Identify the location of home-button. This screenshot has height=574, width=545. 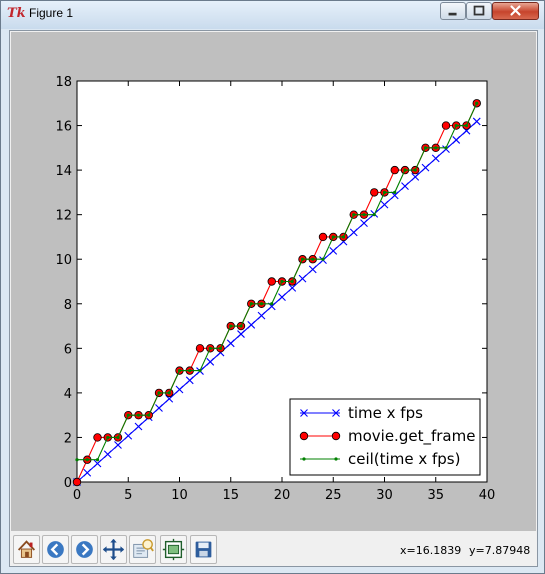
(26, 549).